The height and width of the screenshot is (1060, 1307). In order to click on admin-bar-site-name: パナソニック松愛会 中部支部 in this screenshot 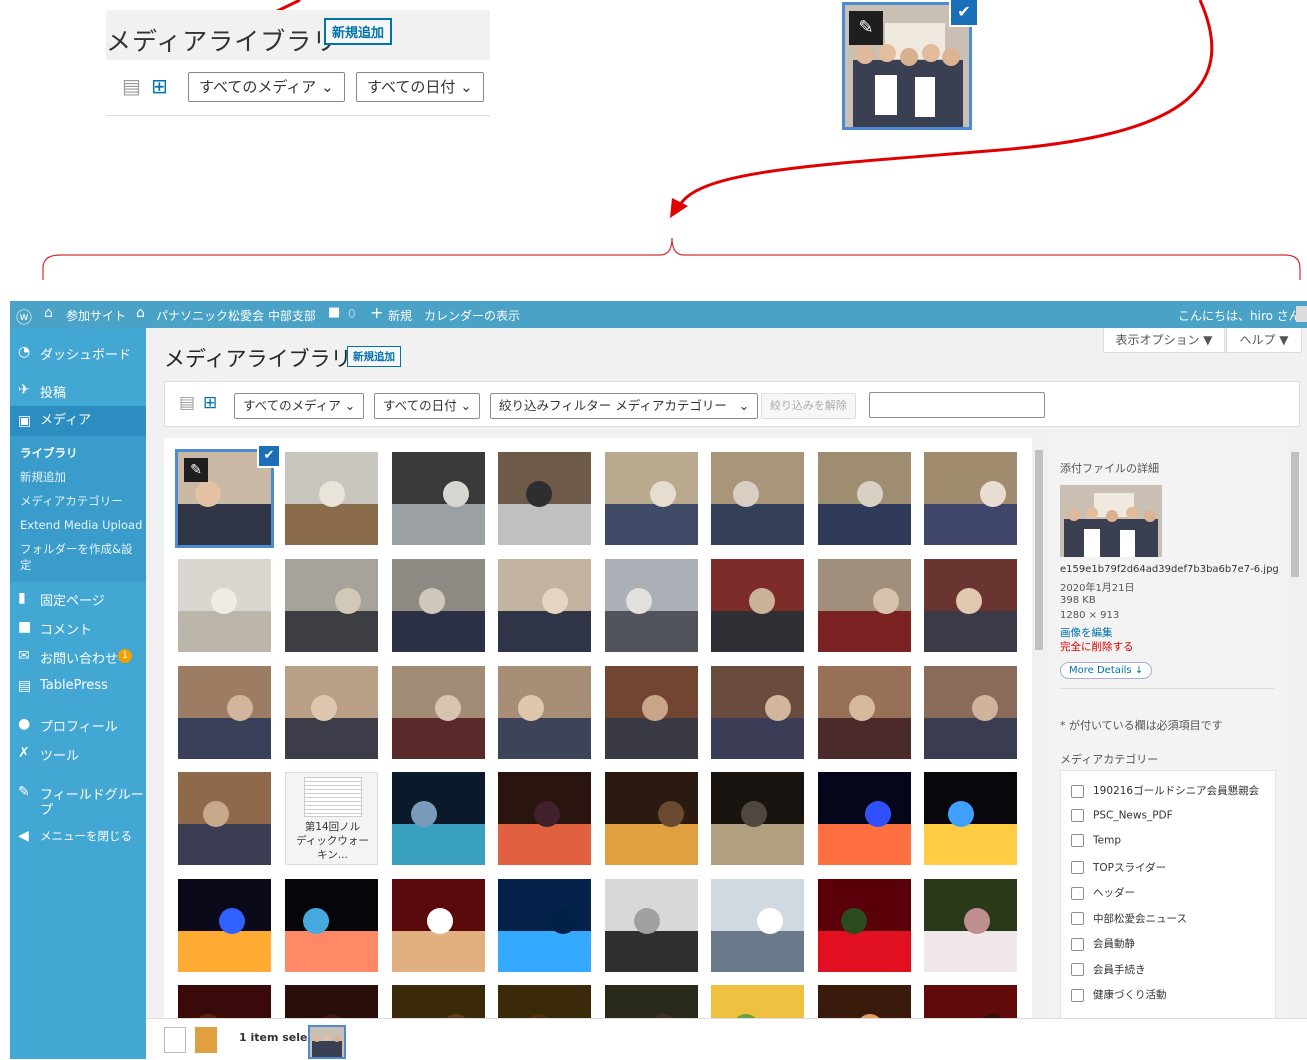, I will do `click(236, 315)`.